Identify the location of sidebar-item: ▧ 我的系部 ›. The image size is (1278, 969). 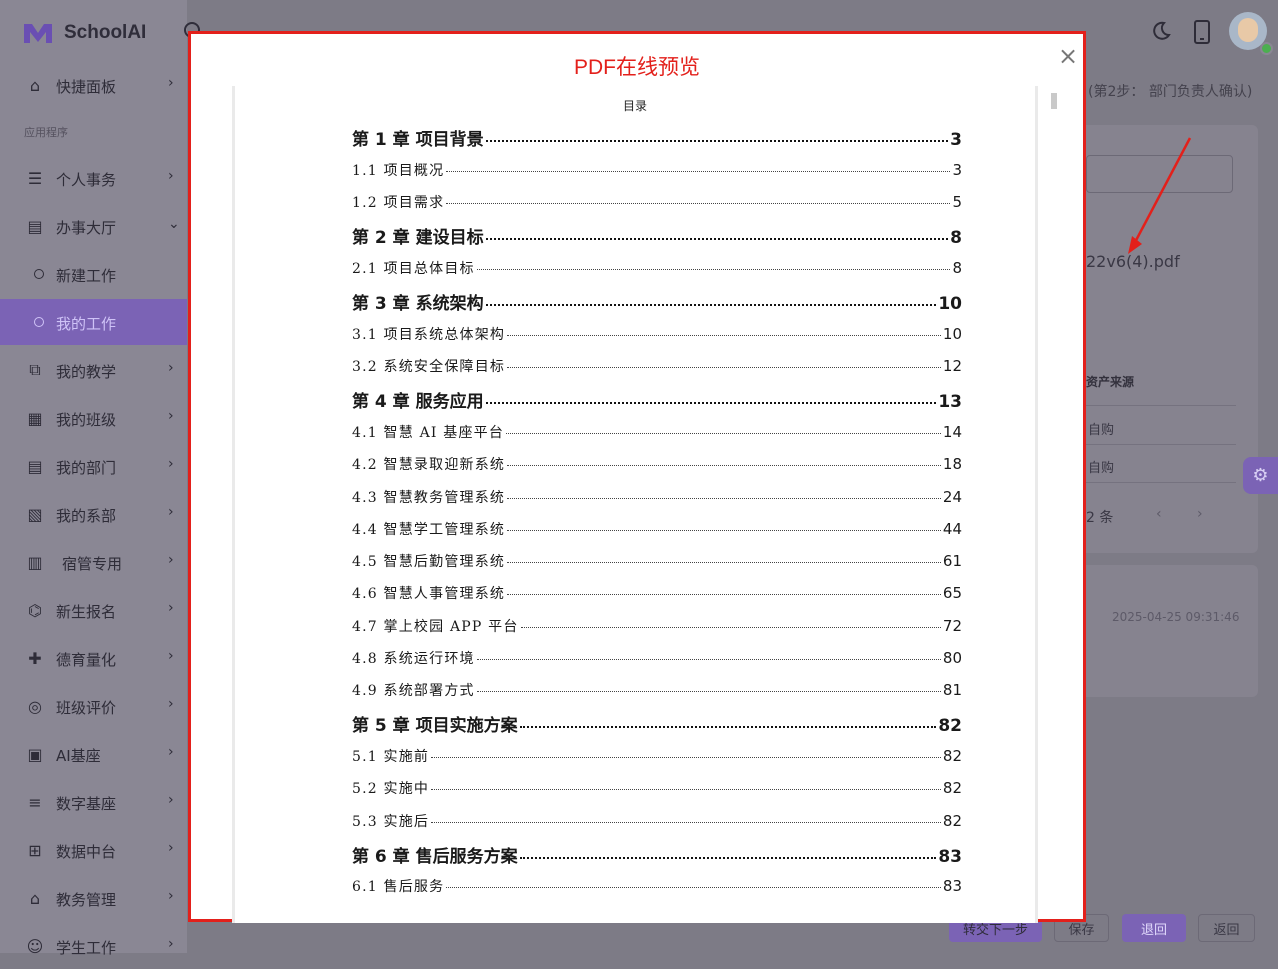
(93, 514).